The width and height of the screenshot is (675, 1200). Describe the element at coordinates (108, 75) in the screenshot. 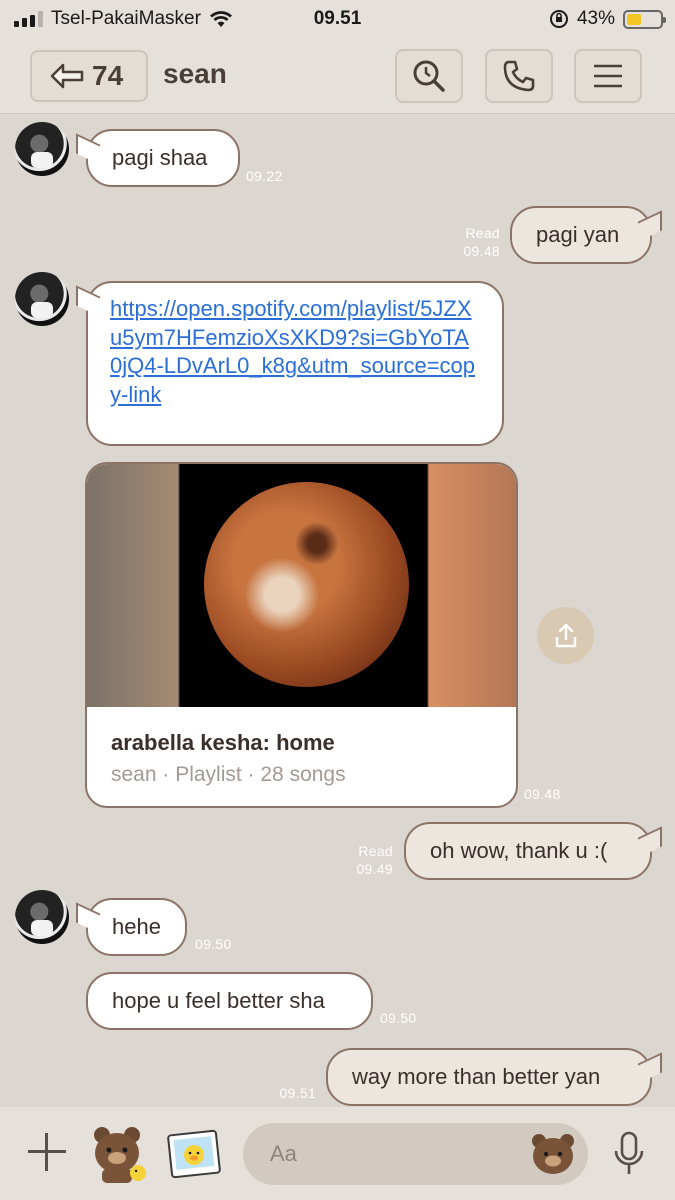

I see `unread-count: 74` at that location.